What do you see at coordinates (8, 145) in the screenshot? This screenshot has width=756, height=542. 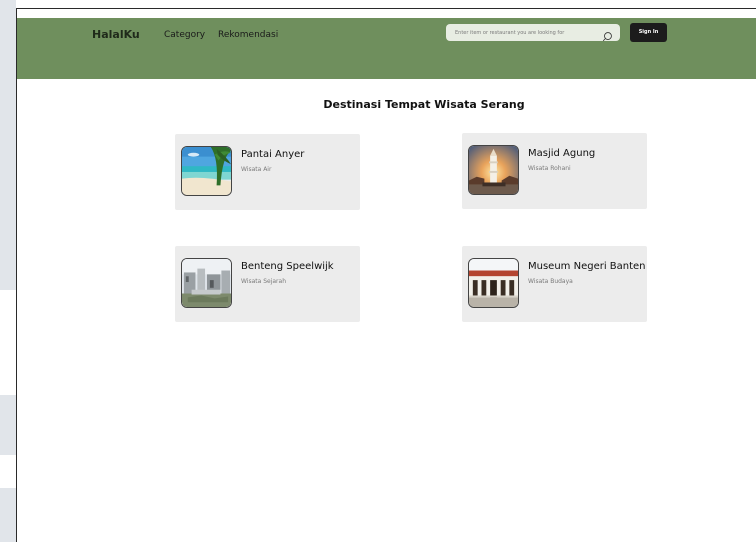 I see `side-shade-top` at bounding box center [8, 145].